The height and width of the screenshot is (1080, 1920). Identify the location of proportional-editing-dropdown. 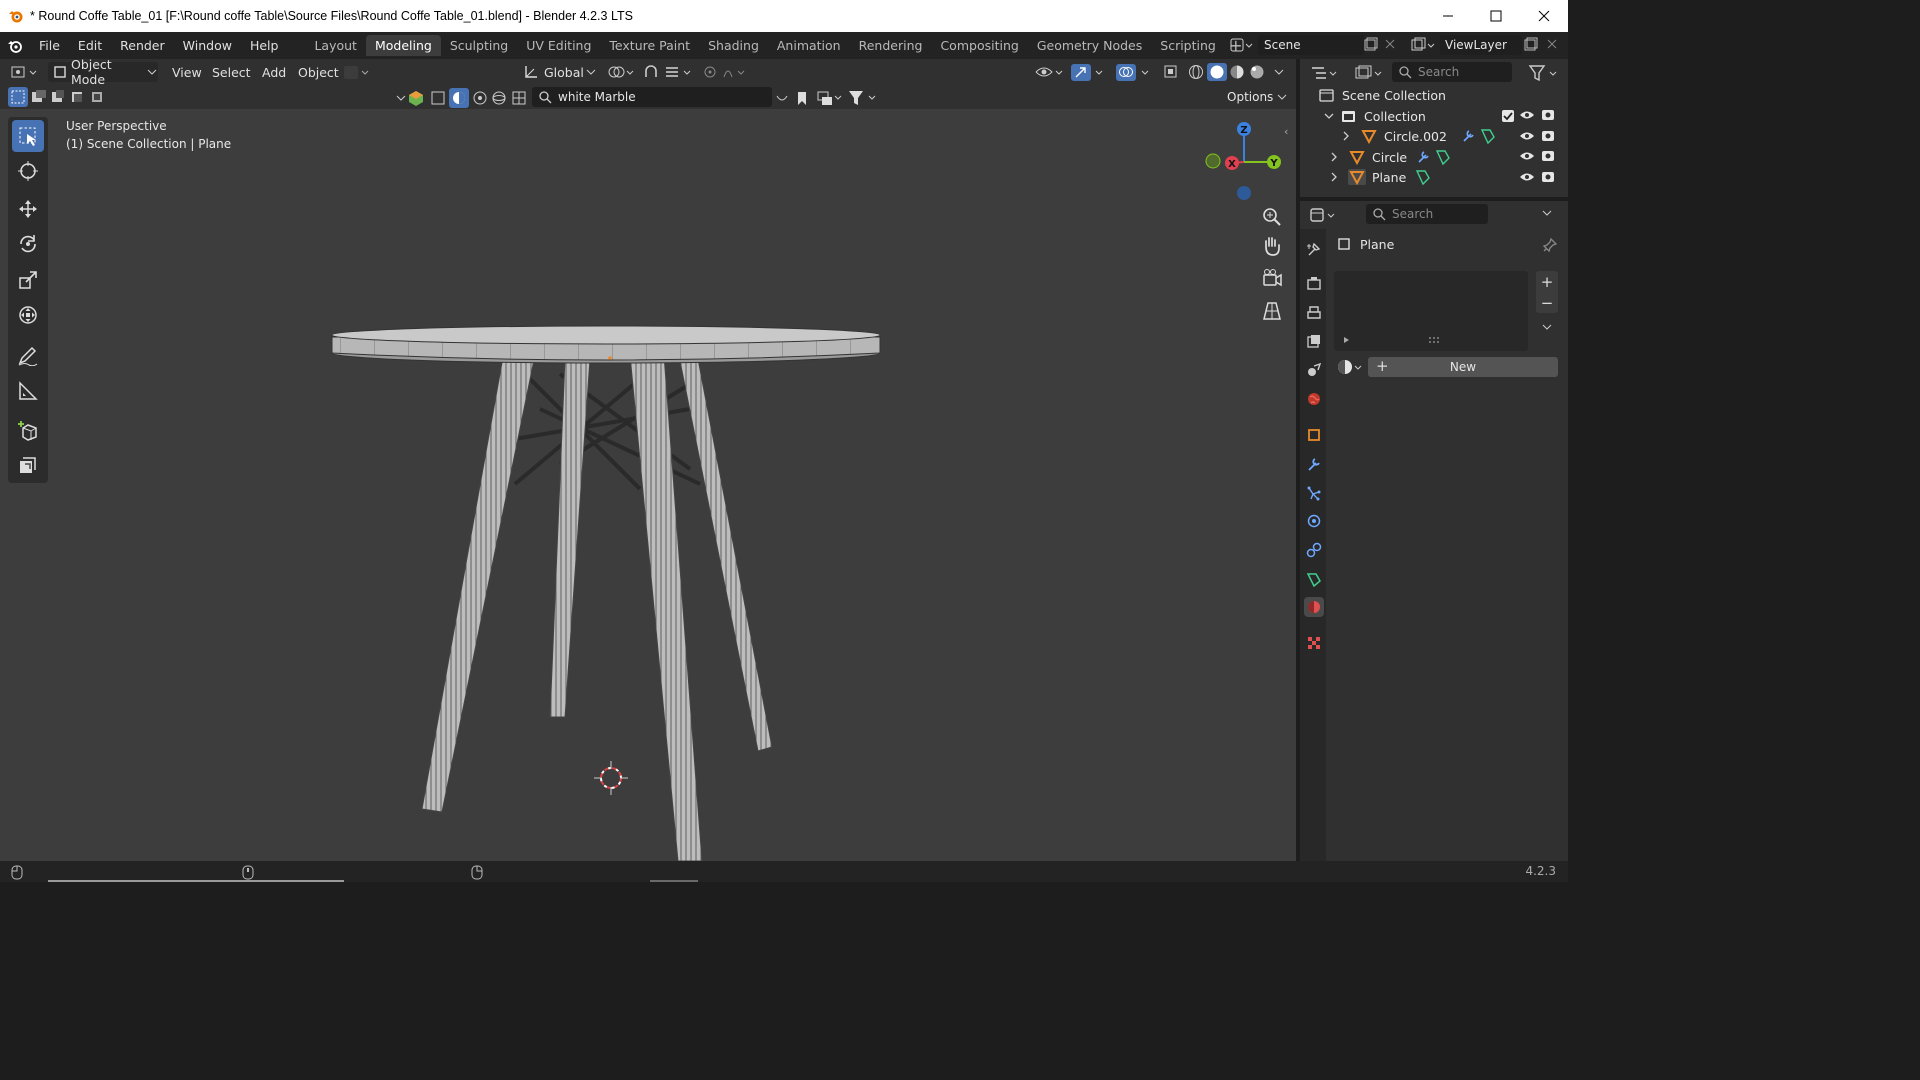
(726, 72).